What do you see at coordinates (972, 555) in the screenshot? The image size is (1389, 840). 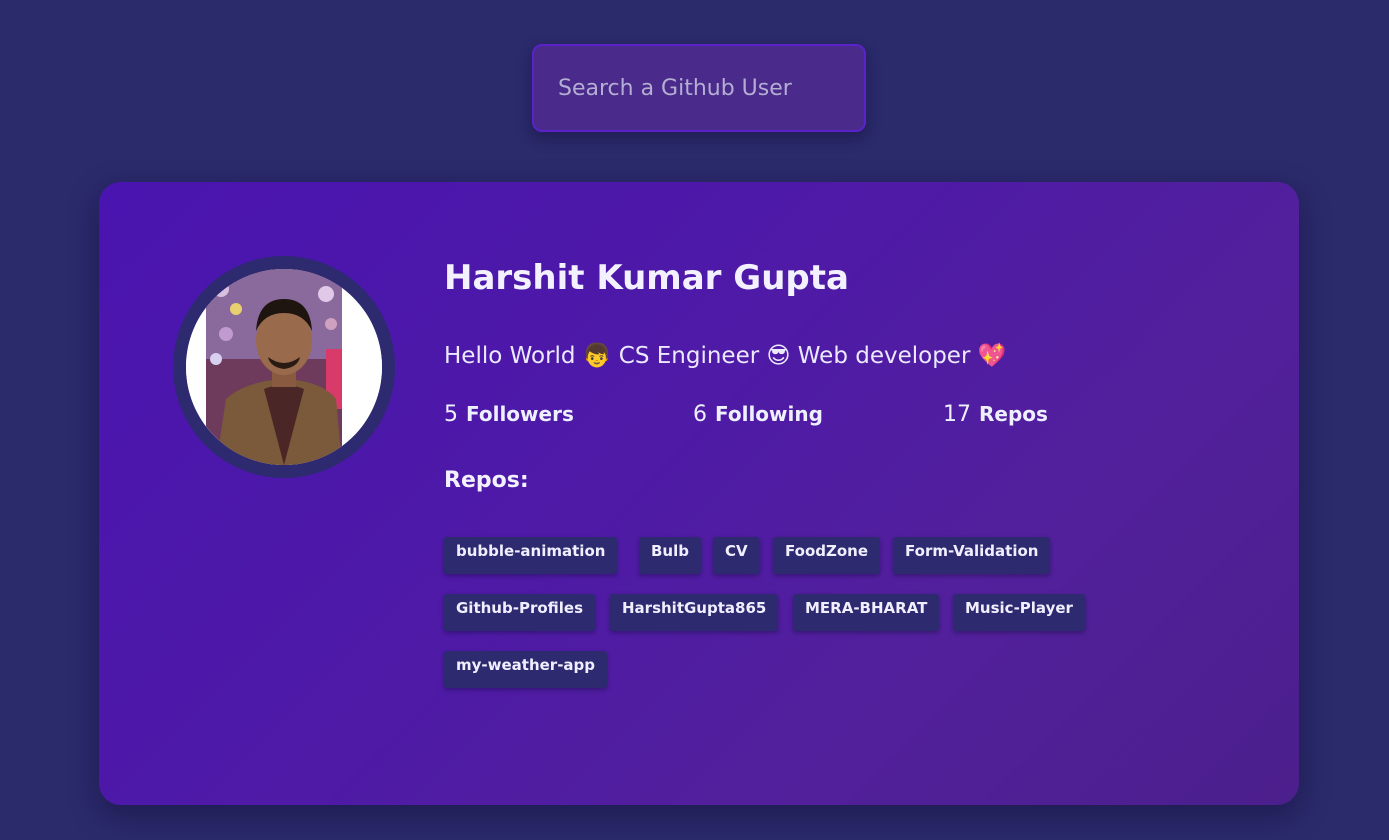 I see `repo-tag: Form-Validation` at bounding box center [972, 555].